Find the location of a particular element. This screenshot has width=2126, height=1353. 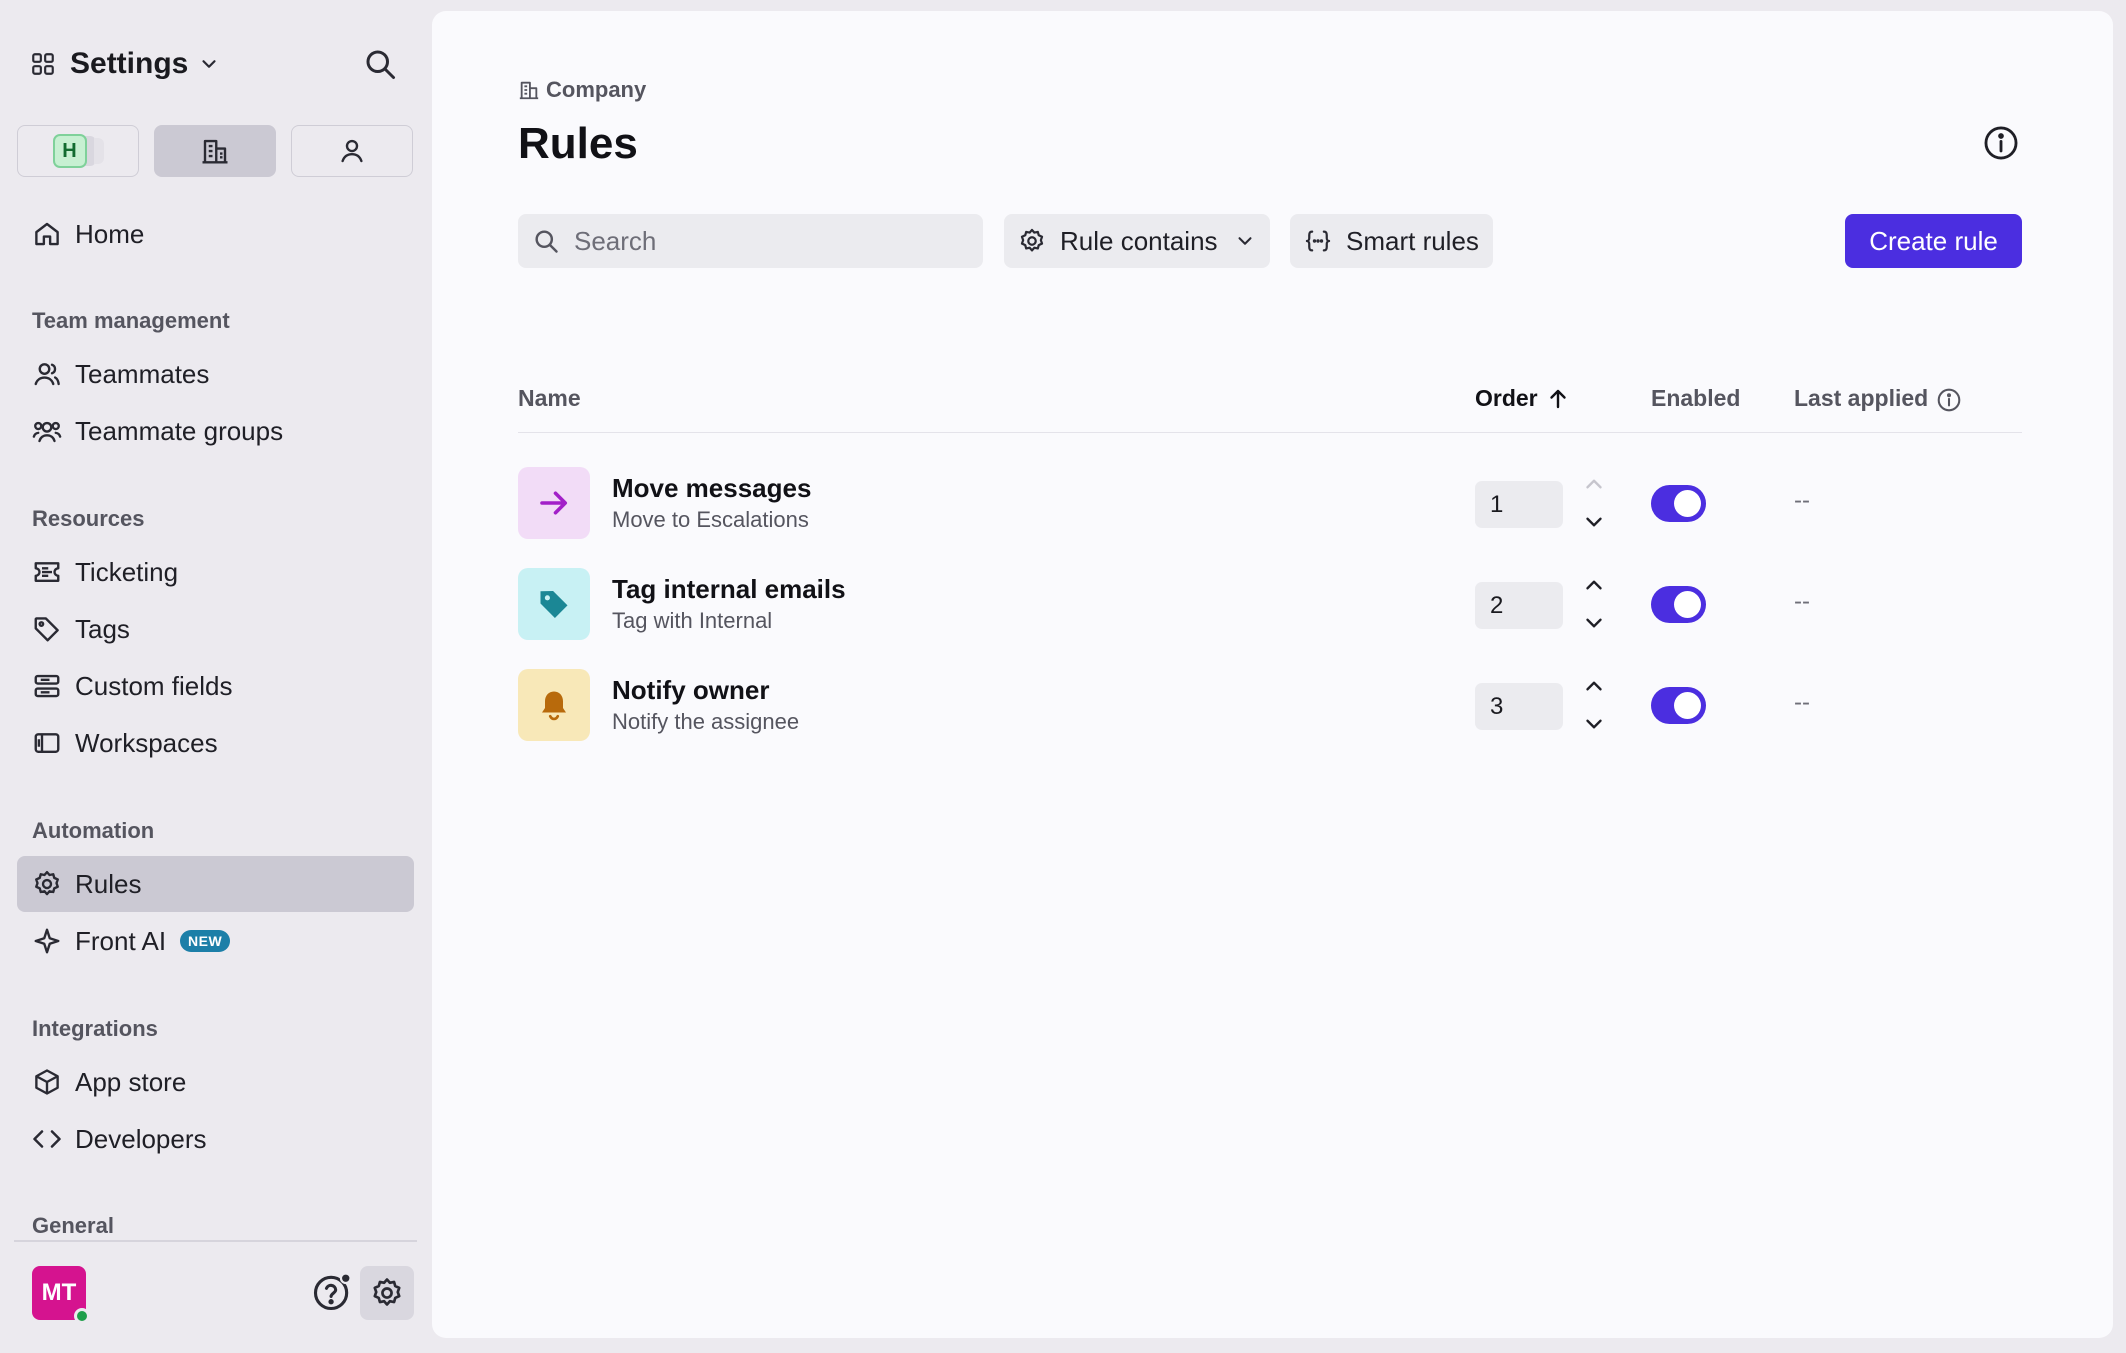

section-label-general: General is located at coordinates (73, 1225).